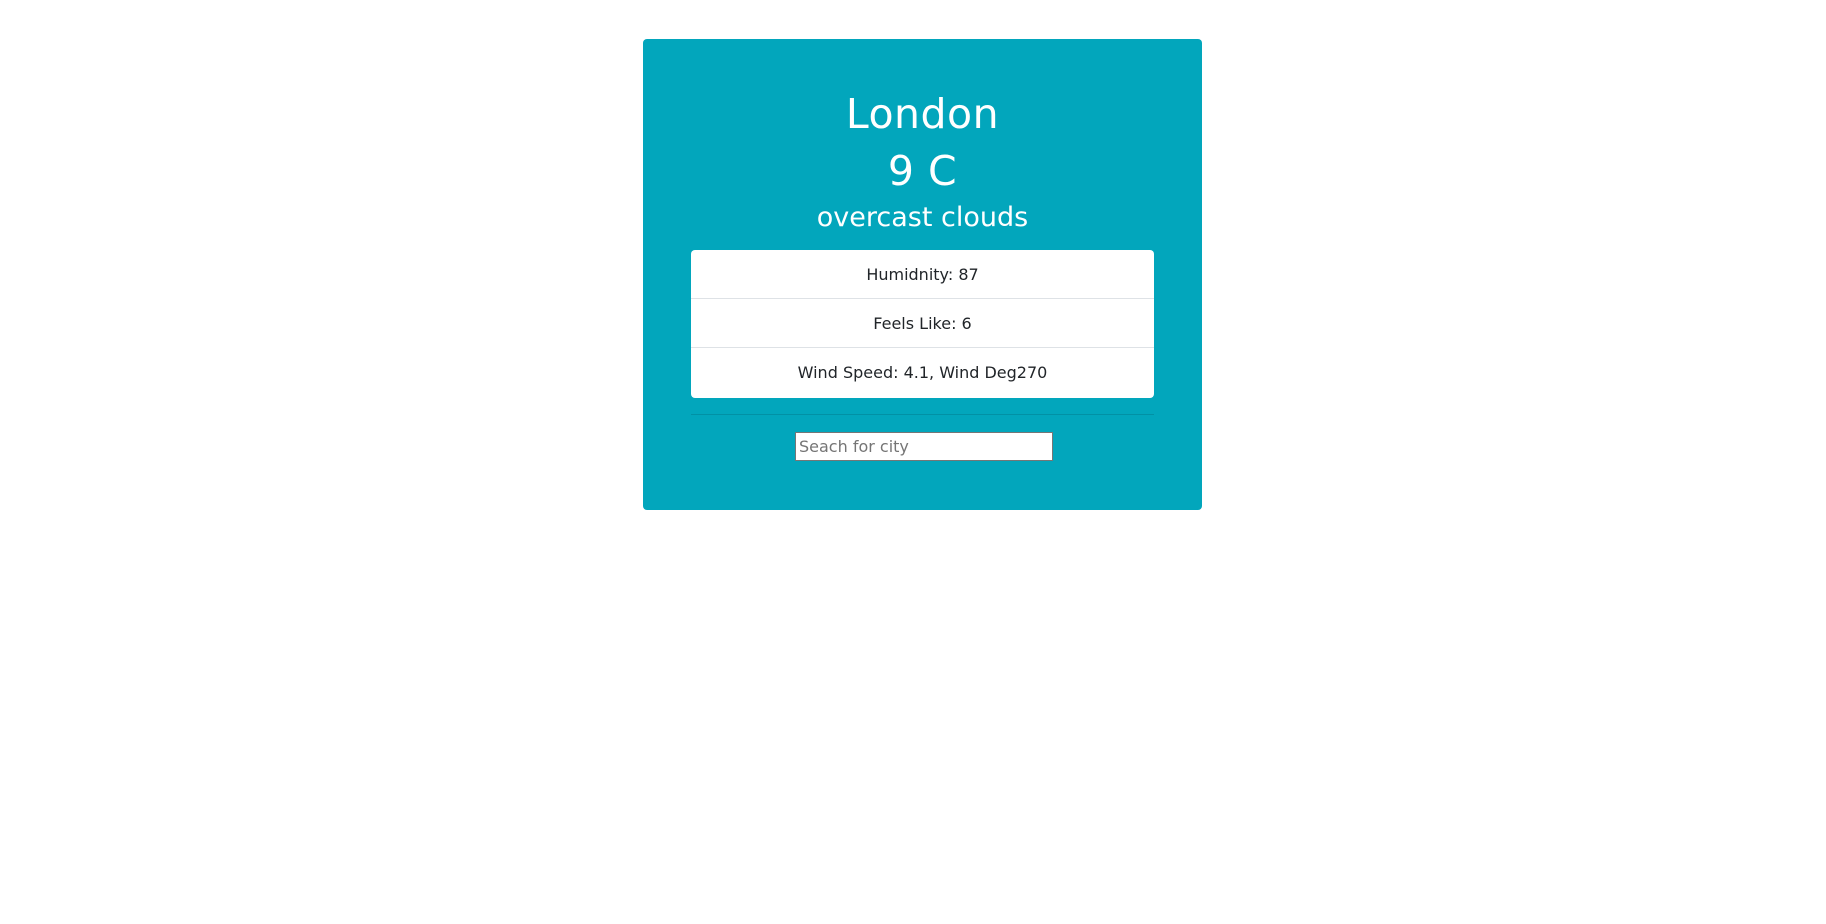 Image resolution: width=1826 pixels, height=924 pixels. I want to click on divider, so click(922, 414).